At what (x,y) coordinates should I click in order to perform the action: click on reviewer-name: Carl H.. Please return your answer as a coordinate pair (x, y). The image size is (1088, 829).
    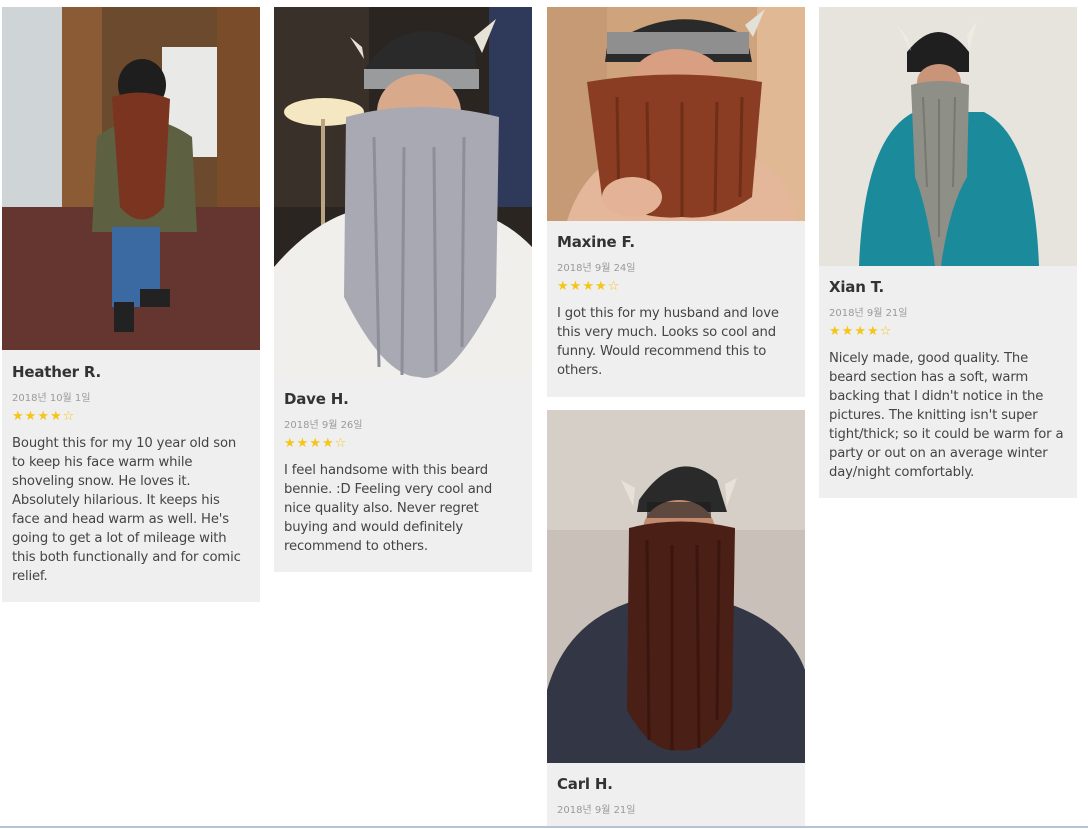
    Looking at the image, I should click on (585, 784).